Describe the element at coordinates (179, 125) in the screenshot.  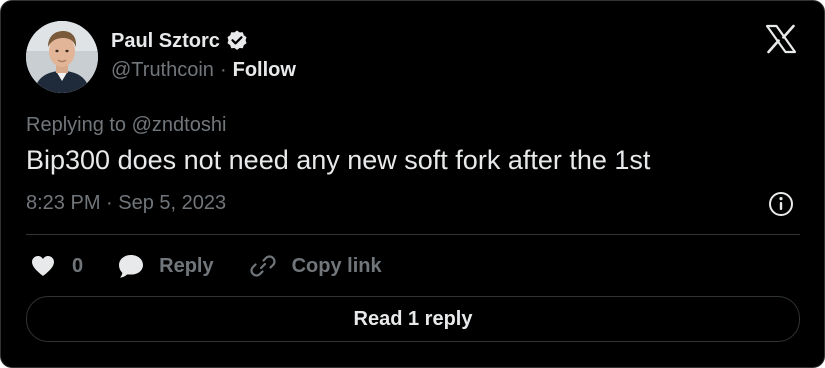
I see `replying-to-handle: @zndtoshi` at that location.